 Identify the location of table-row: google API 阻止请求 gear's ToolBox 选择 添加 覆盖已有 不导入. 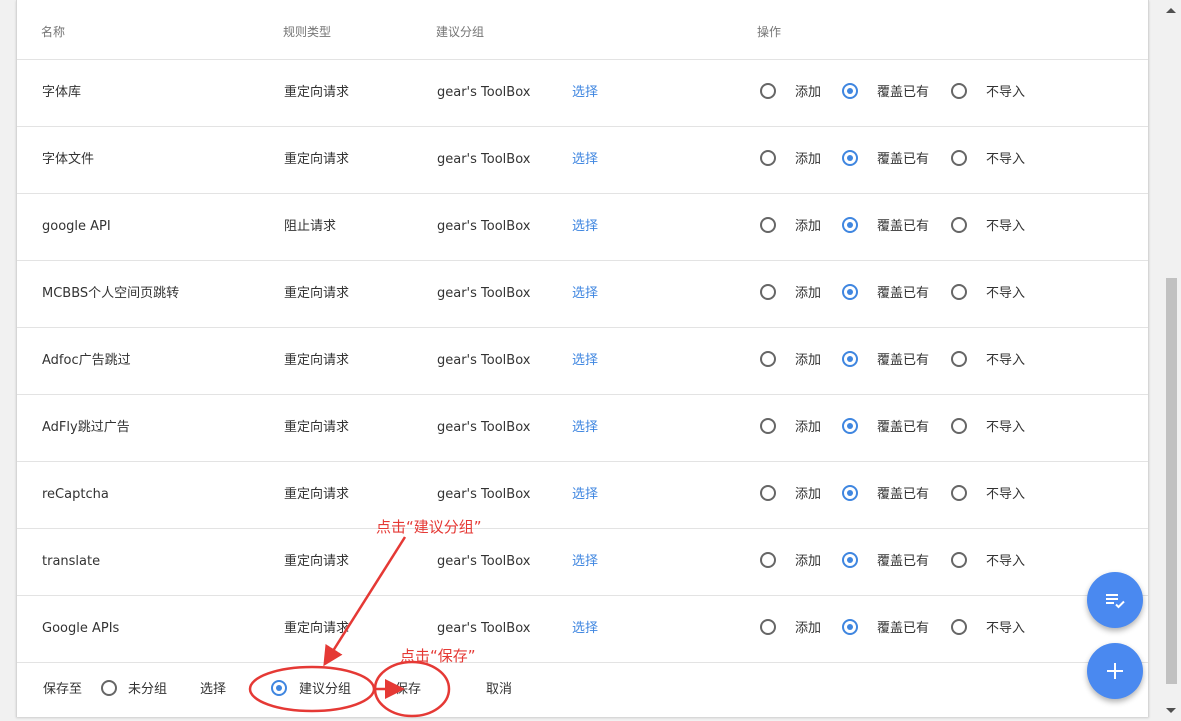
(582, 227).